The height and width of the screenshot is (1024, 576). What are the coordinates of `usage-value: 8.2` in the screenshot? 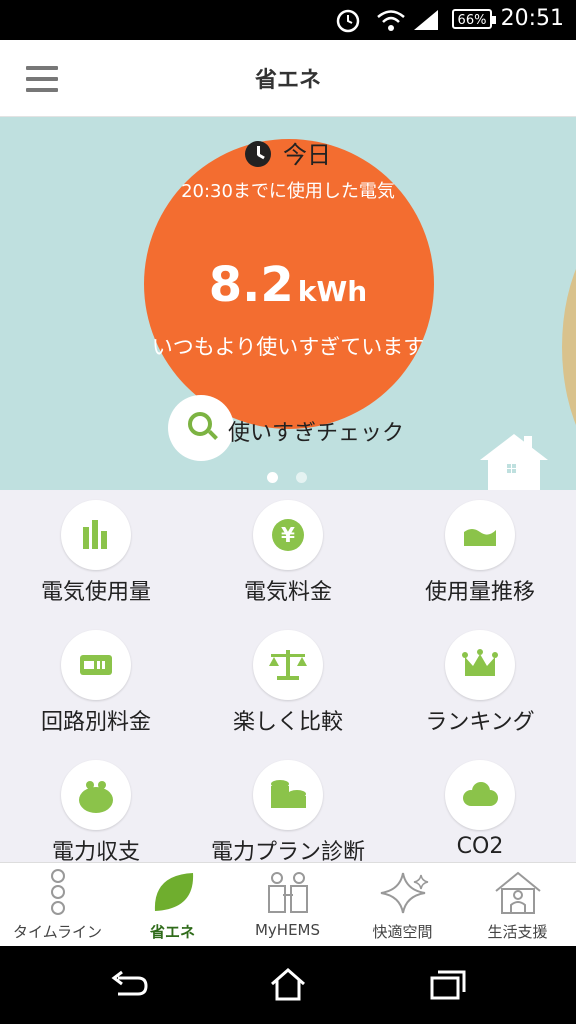 It's located at (251, 285).